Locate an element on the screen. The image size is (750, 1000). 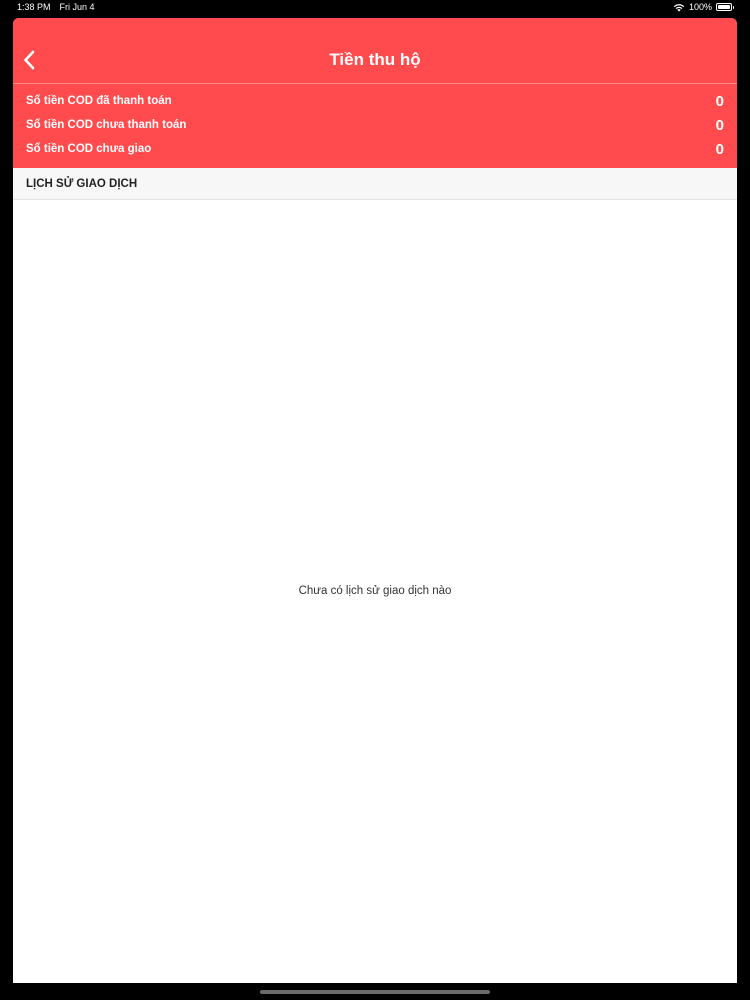
status-right: 100% is located at coordinates (703, 7).